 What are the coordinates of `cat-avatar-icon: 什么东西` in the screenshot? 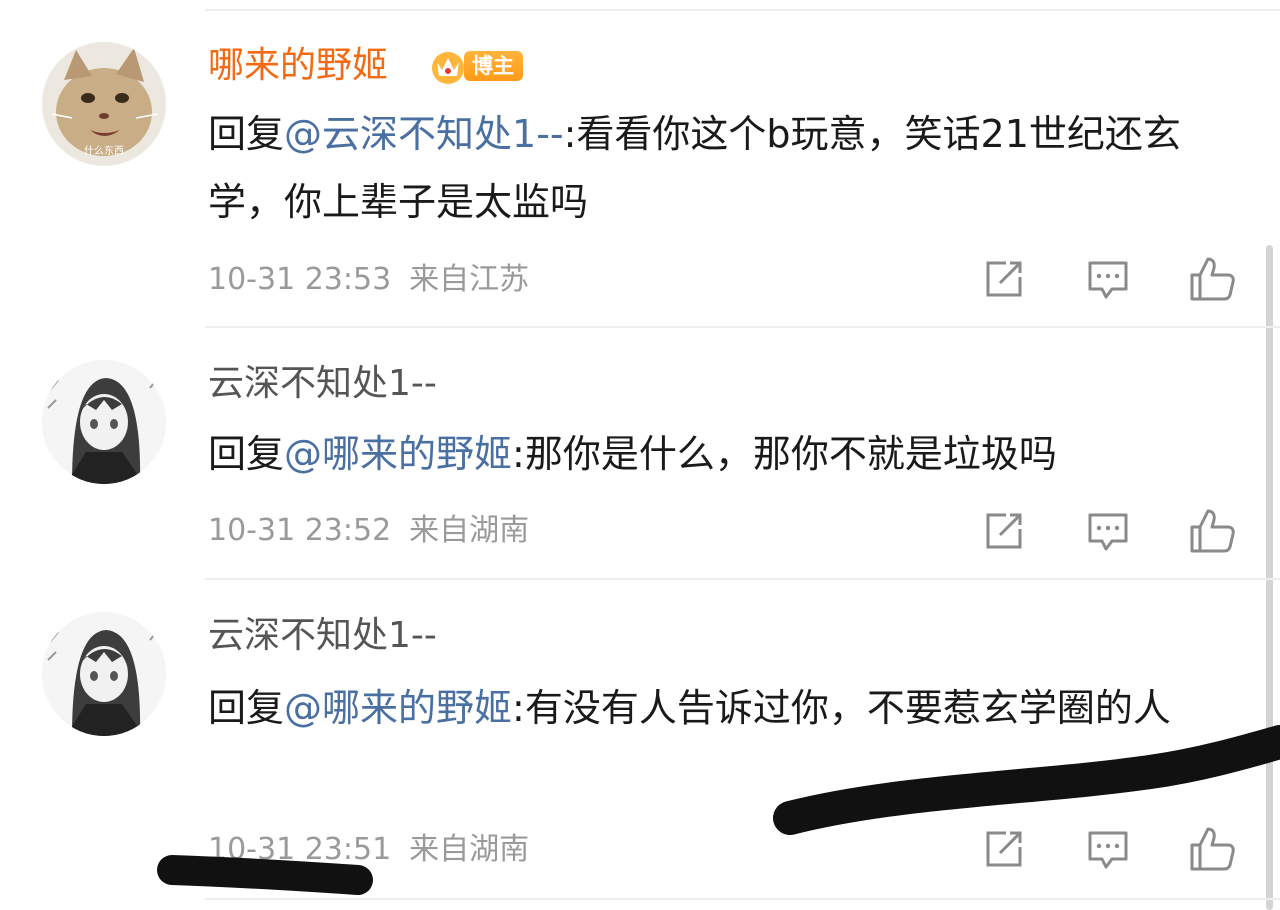 It's located at (104, 104).